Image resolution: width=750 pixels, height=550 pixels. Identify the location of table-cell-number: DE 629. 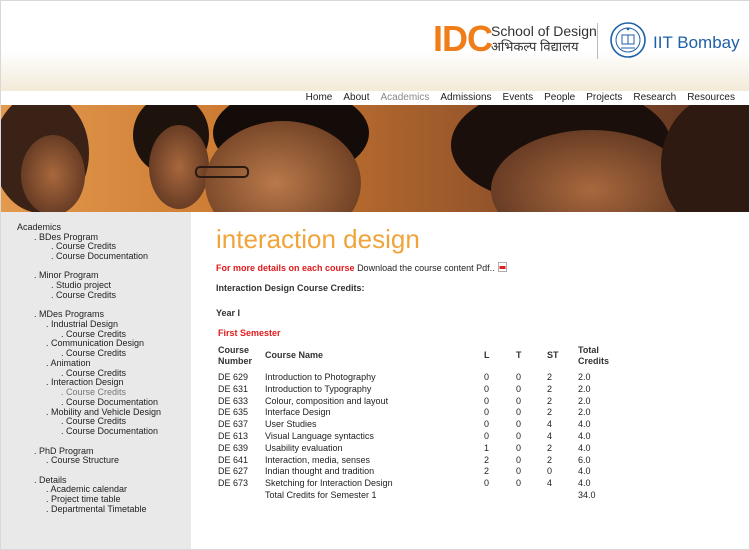
(233, 377).